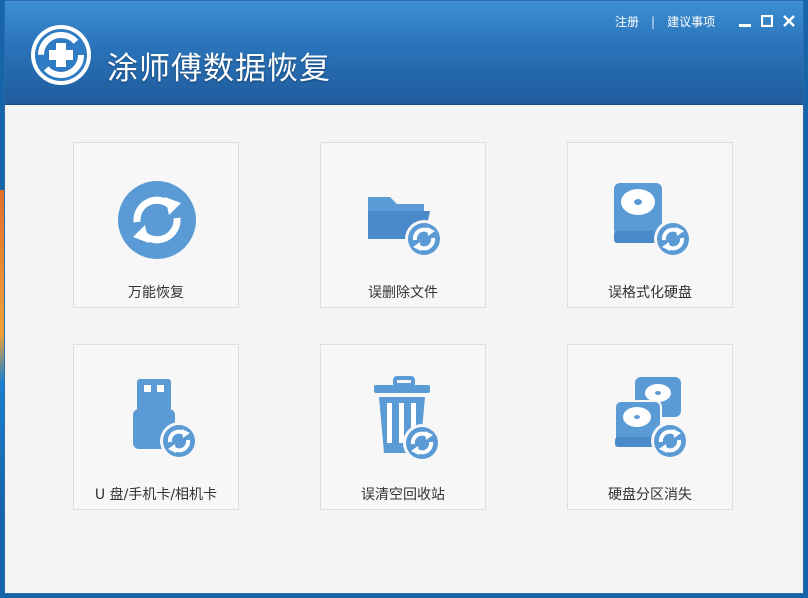 This screenshot has height=598, width=808. What do you see at coordinates (61, 55) in the screenshot?
I see `app-logo-icon` at bounding box center [61, 55].